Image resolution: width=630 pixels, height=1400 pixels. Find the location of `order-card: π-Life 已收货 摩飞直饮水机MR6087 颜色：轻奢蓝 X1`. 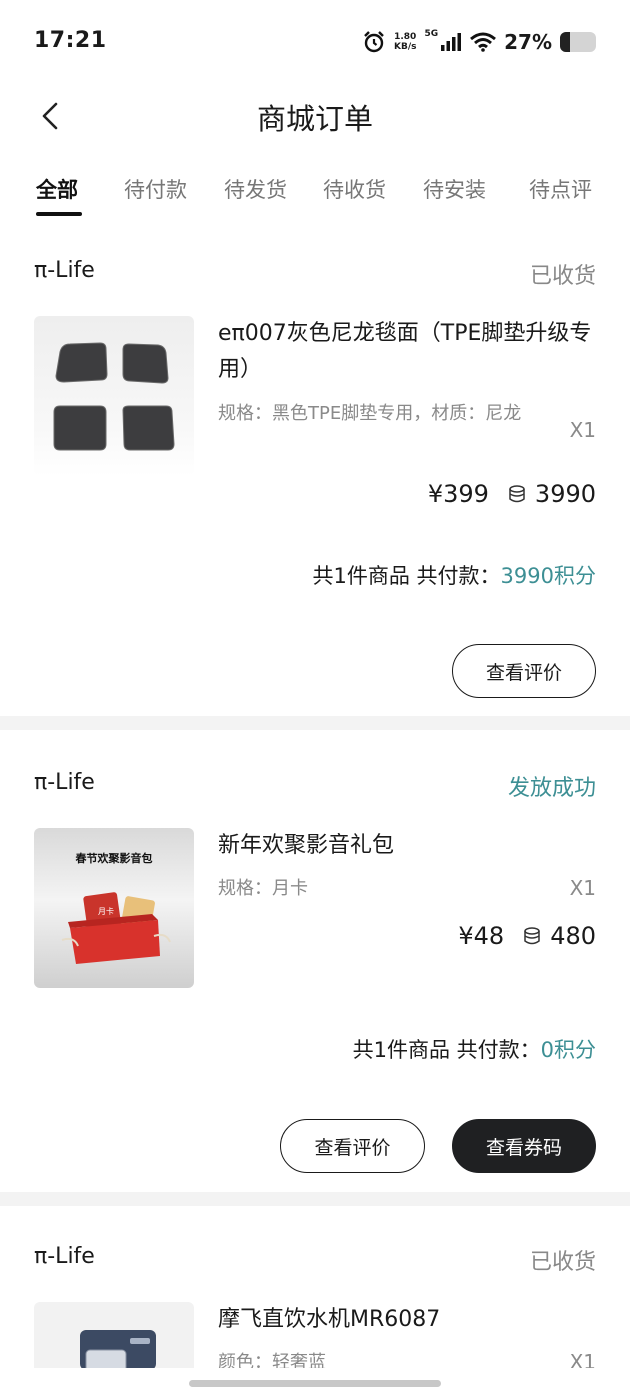

order-card: π-Life 已收货 摩飞直饮水机MR6087 颜色：轻奢蓝 X1 is located at coordinates (315, 1287).